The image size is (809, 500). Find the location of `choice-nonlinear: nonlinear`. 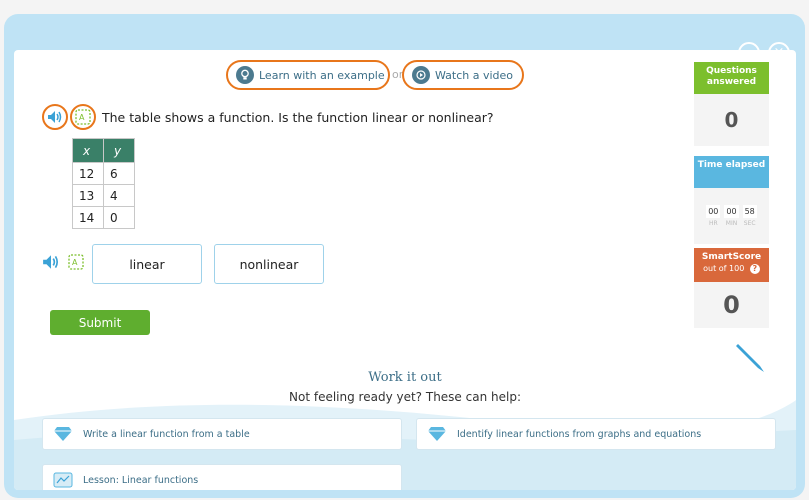

choice-nonlinear: nonlinear is located at coordinates (269, 264).